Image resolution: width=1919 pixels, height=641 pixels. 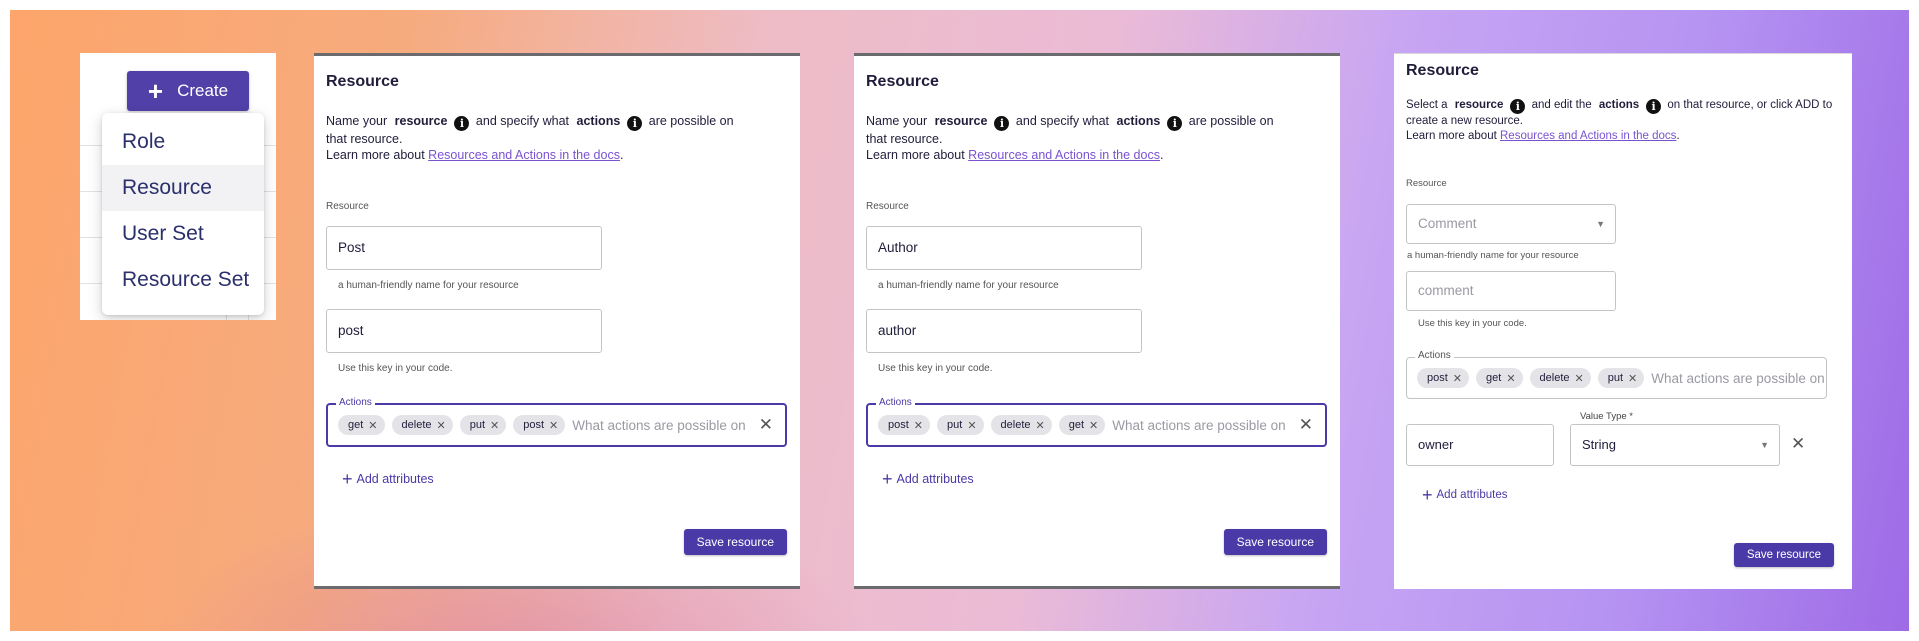 What do you see at coordinates (1480, 445) in the screenshot?
I see `attribute-name-input: owner` at bounding box center [1480, 445].